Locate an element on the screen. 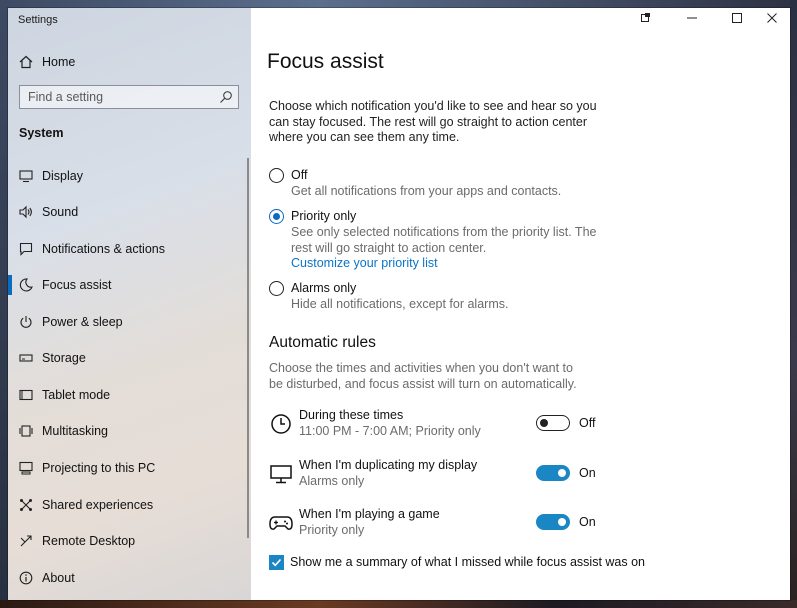 This screenshot has height=608, width=797. remote-desktop-icon is located at coordinates (26, 541).